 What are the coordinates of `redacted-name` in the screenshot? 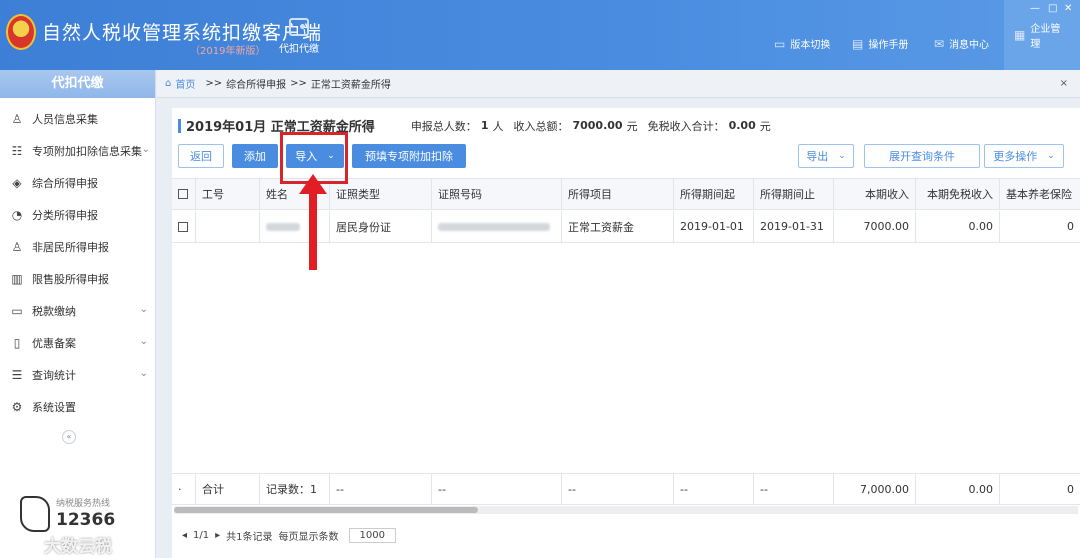 It's located at (283, 226).